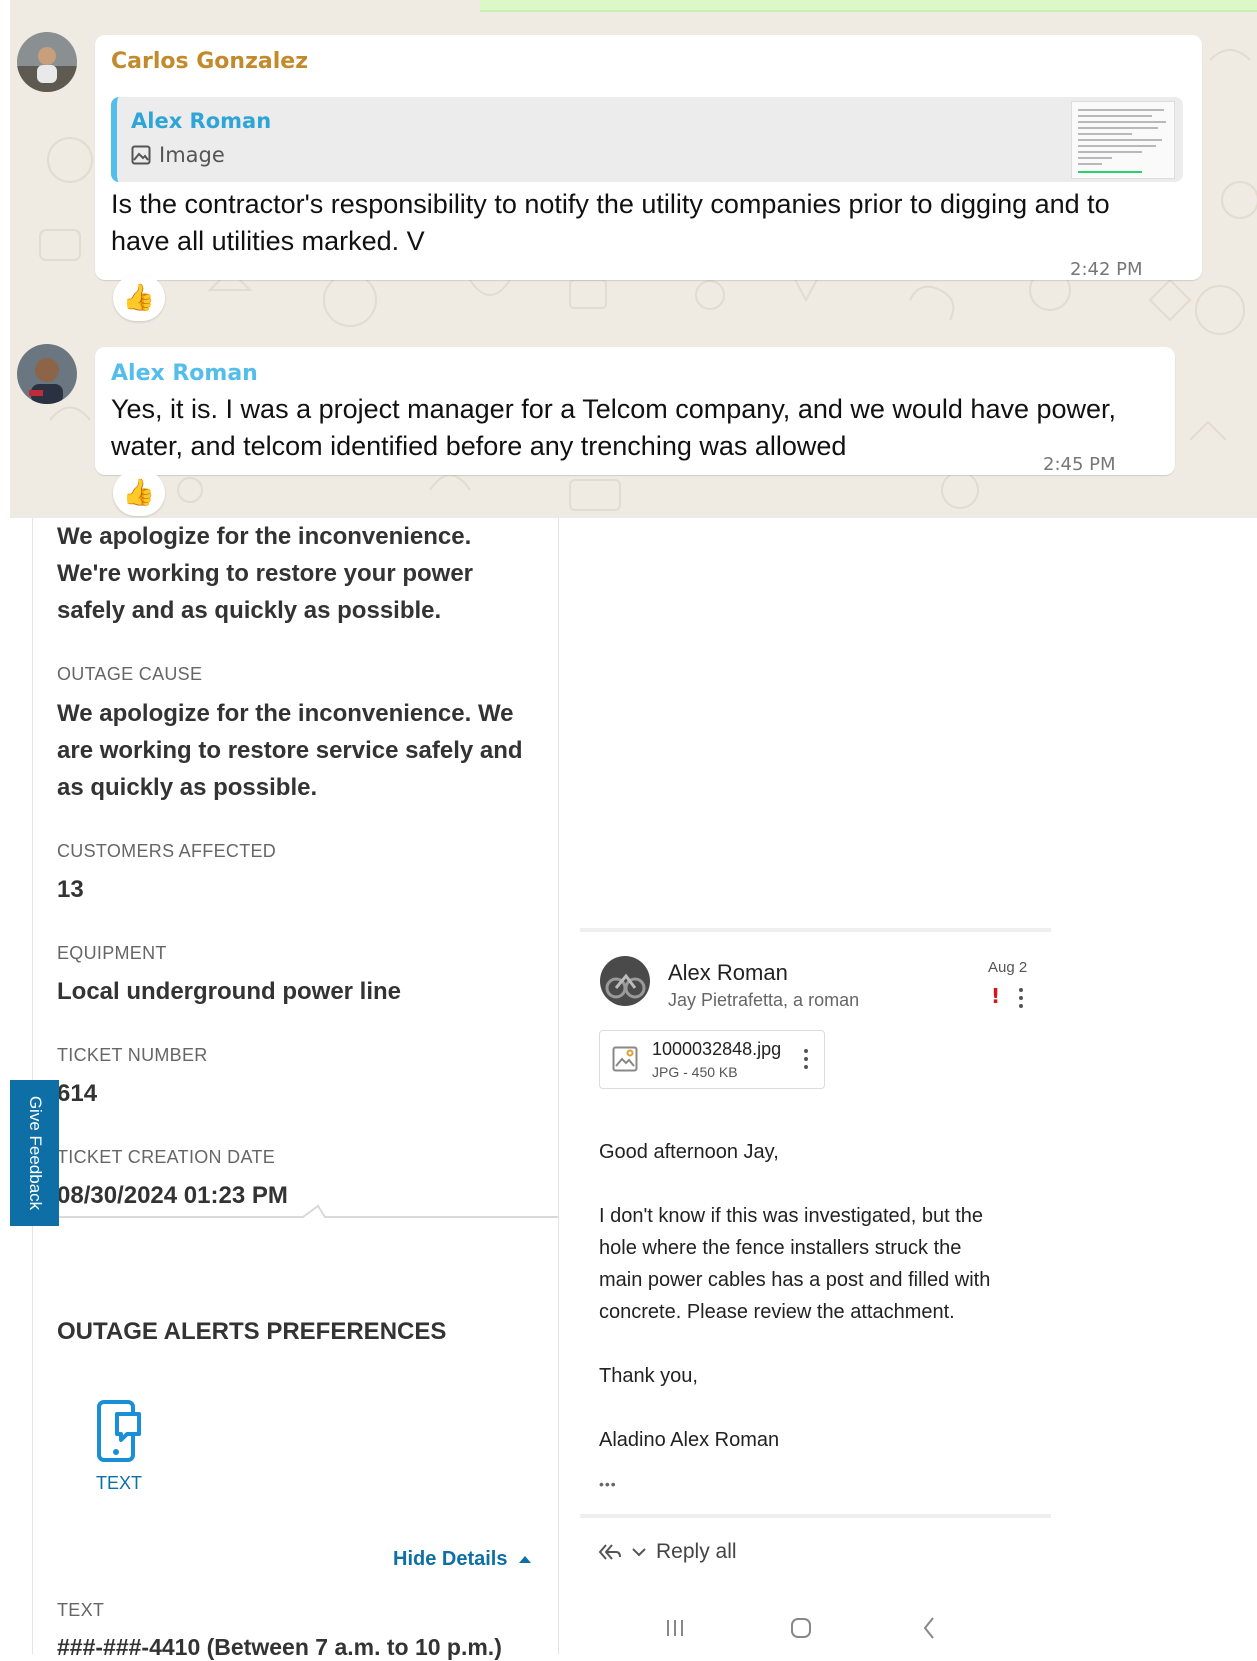  I want to click on caret-up-icon, so click(525, 1559).